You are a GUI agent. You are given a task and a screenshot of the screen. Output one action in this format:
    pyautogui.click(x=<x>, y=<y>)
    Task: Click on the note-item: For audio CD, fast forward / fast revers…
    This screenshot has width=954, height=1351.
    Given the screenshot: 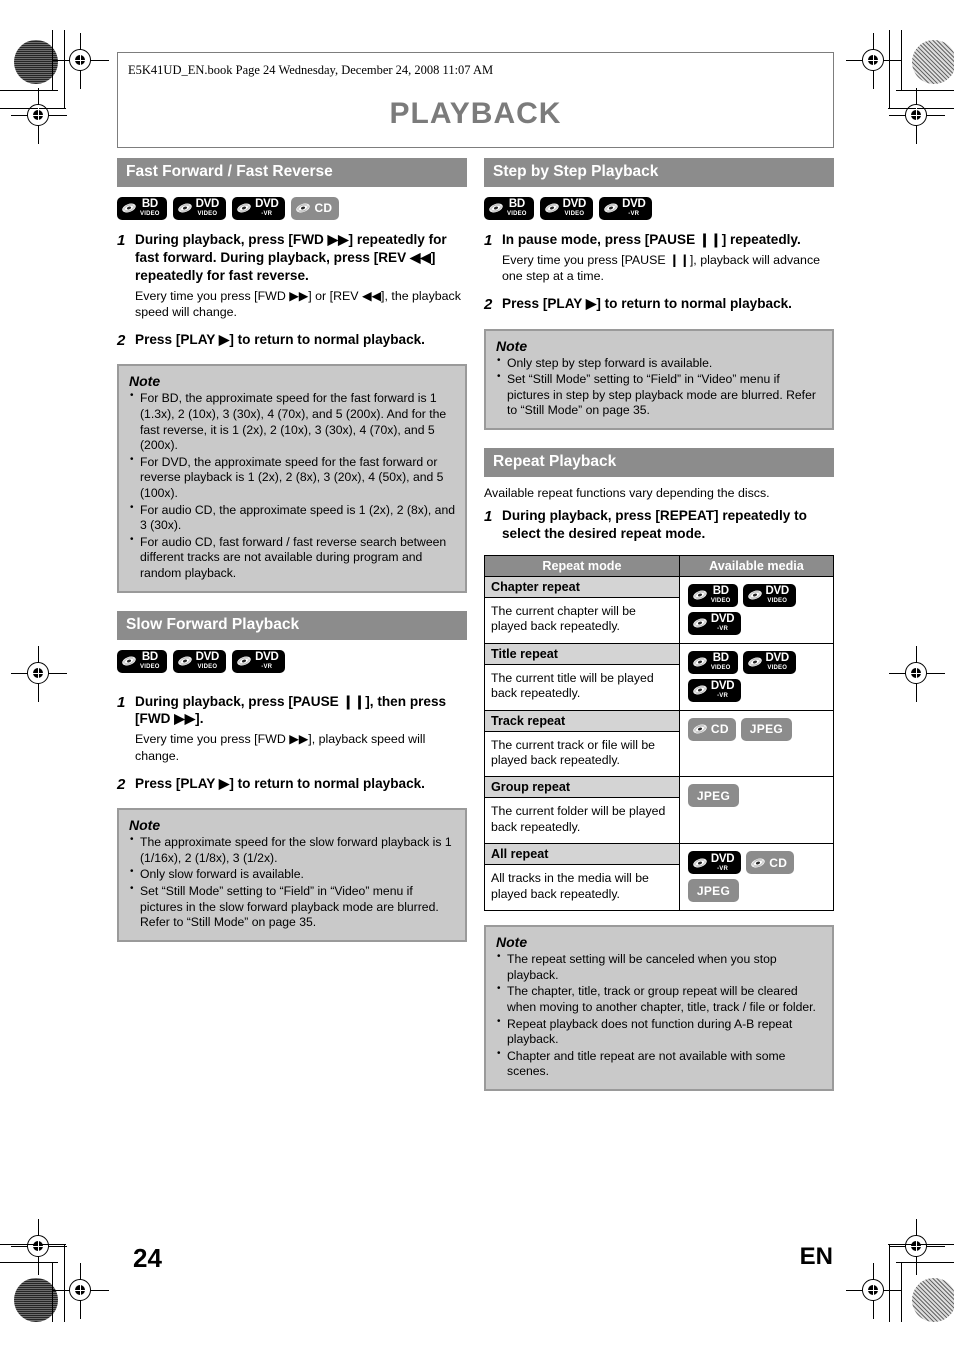 What is the action you would take?
    pyautogui.click(x=292, y=558)
    